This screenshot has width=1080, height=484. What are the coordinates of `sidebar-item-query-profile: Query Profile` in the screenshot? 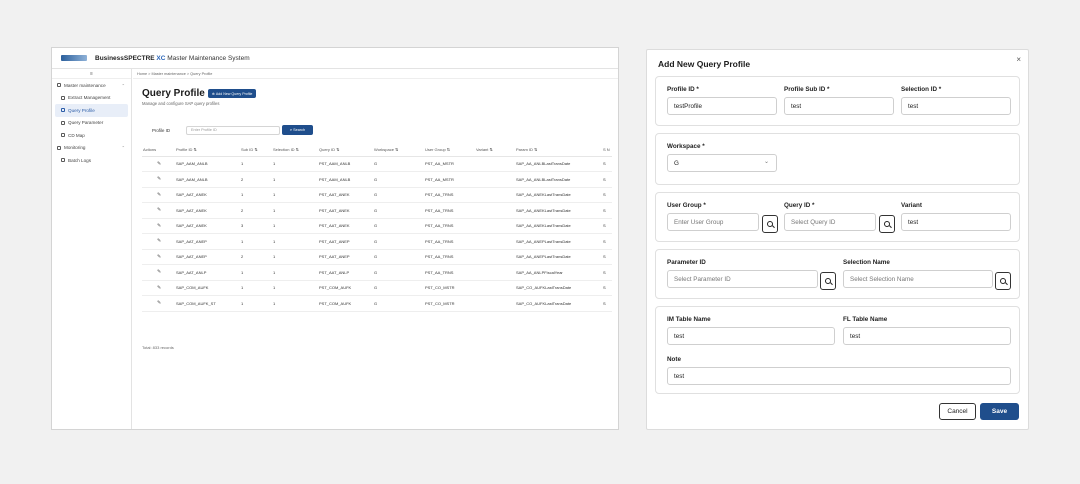 It's located at (91, 110).